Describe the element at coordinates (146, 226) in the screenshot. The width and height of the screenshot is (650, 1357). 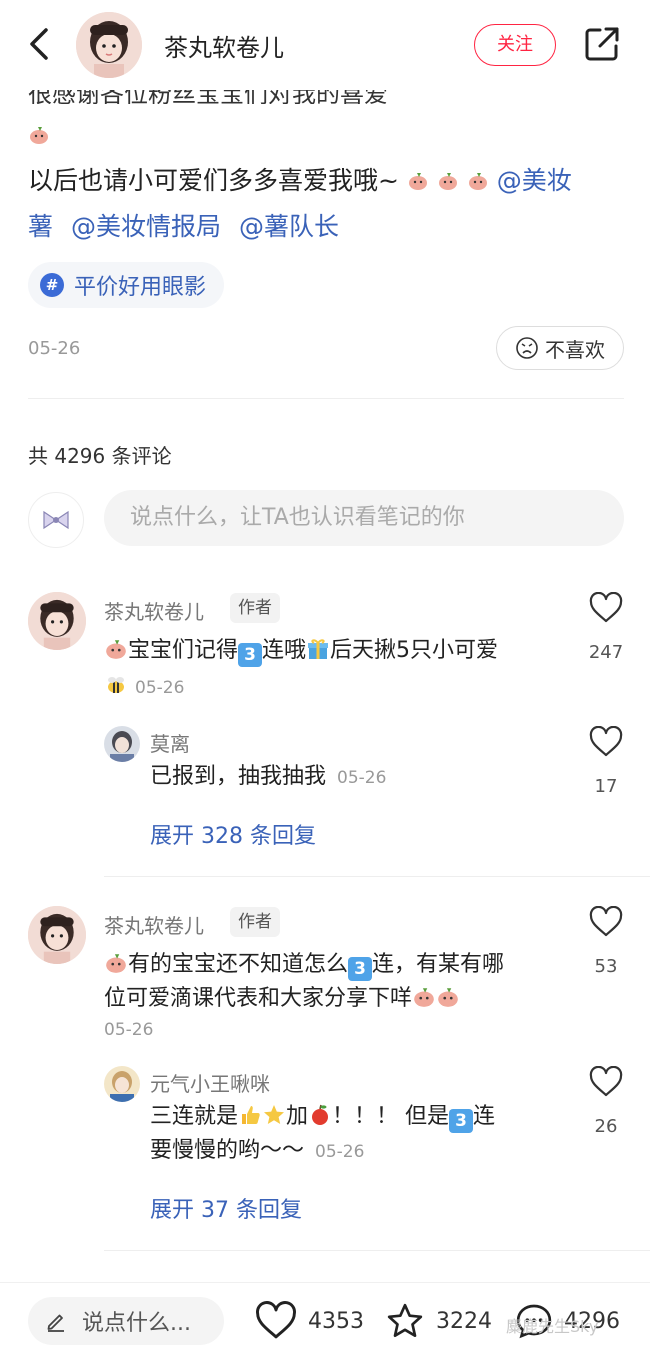
I see `mention-link: @美妆情报局` at that location.